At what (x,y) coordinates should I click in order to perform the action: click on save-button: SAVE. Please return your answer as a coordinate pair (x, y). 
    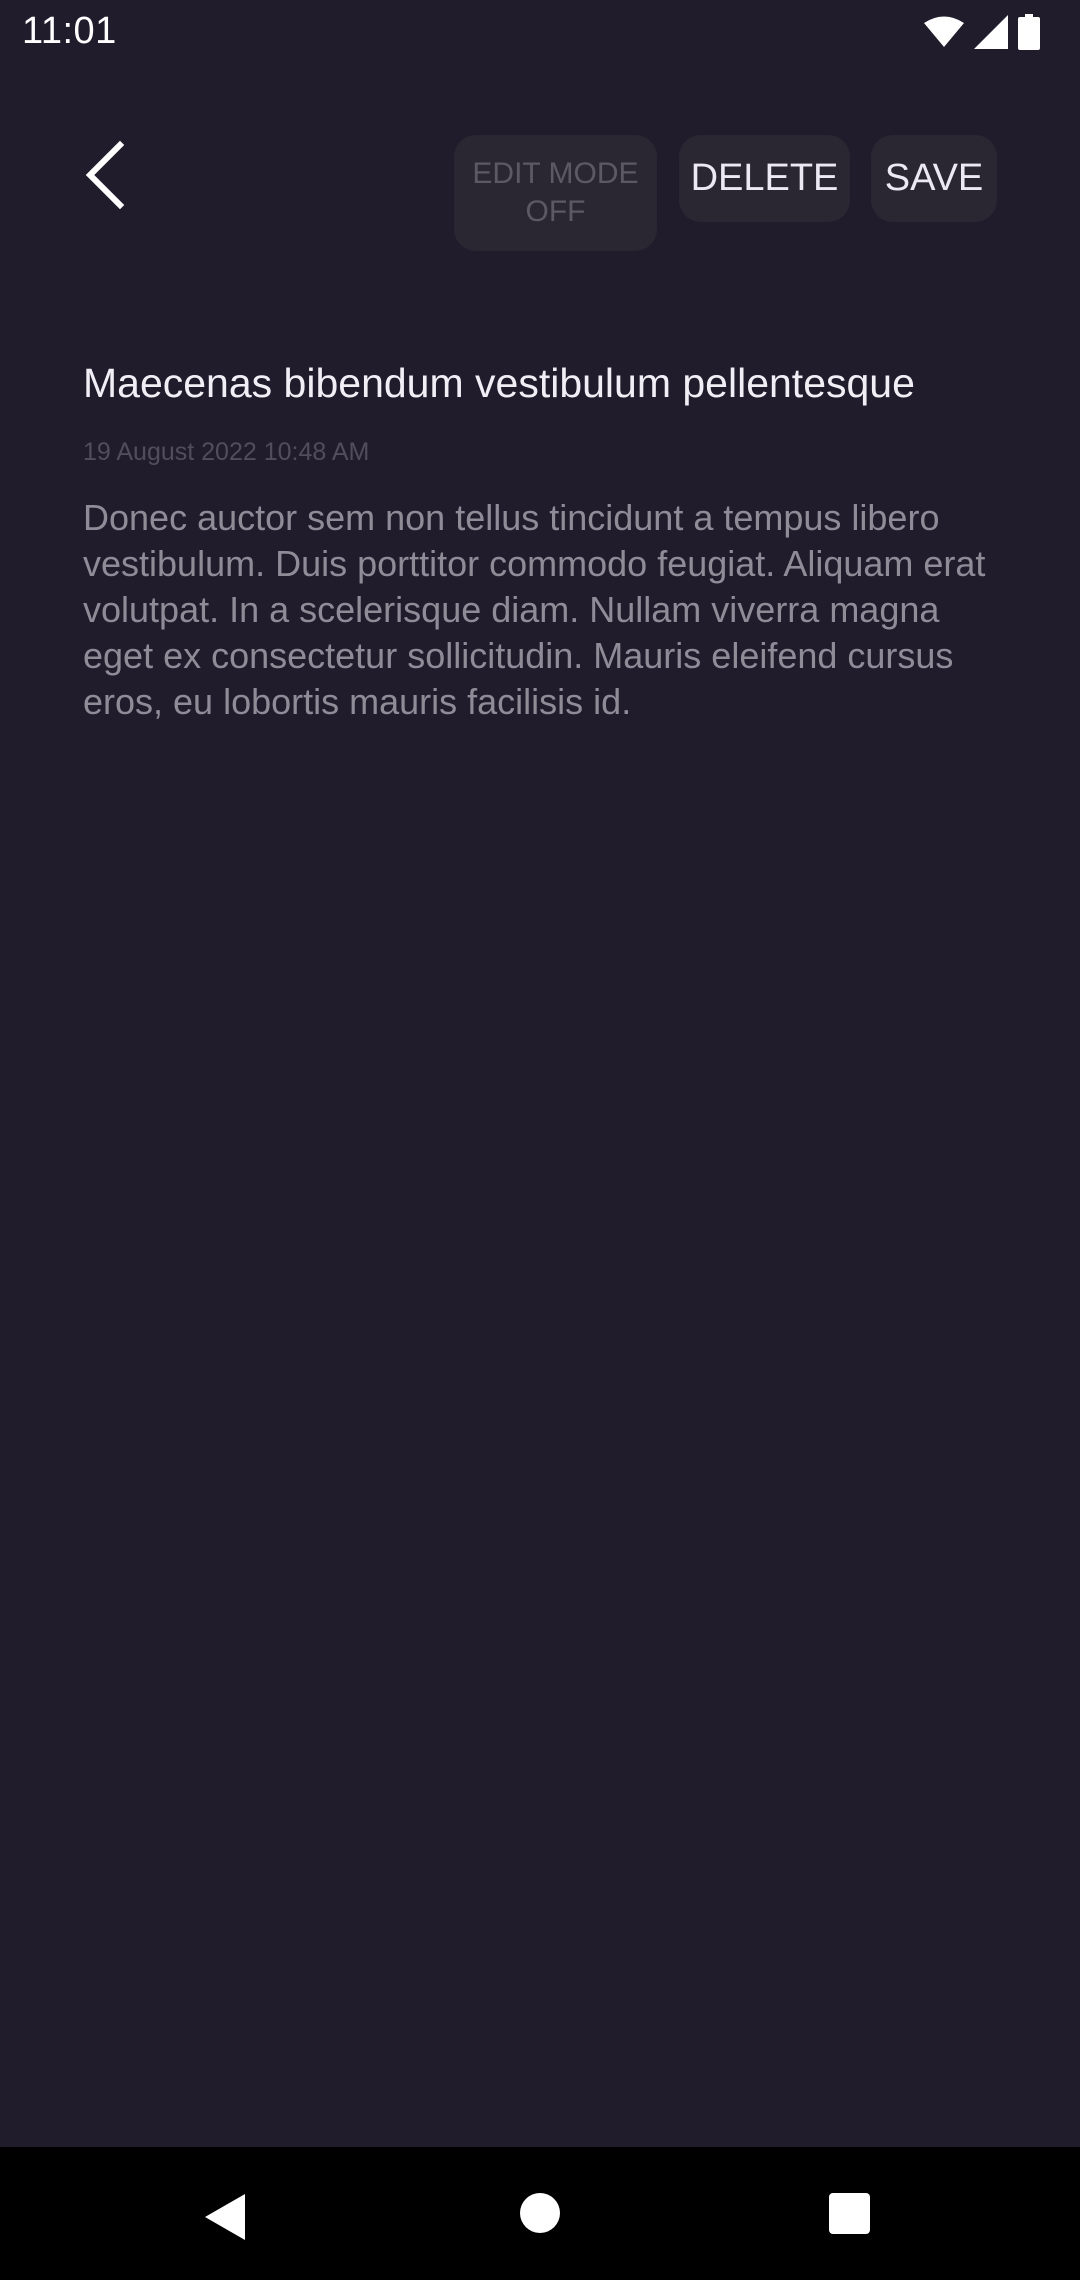
    Looking at the image, I should click on (934, 178).